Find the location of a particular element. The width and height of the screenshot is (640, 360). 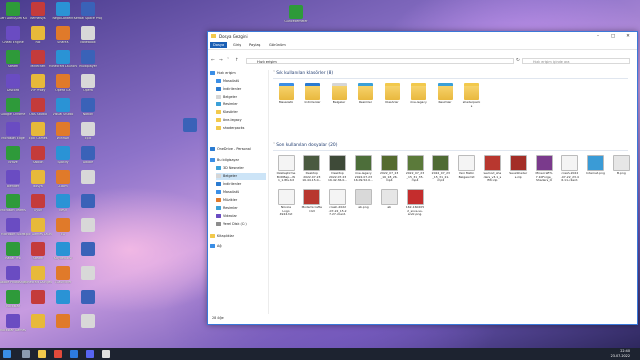

file-item: 2022_07_23 _15_31_35. mp4 is located at coordinates (415, 169).